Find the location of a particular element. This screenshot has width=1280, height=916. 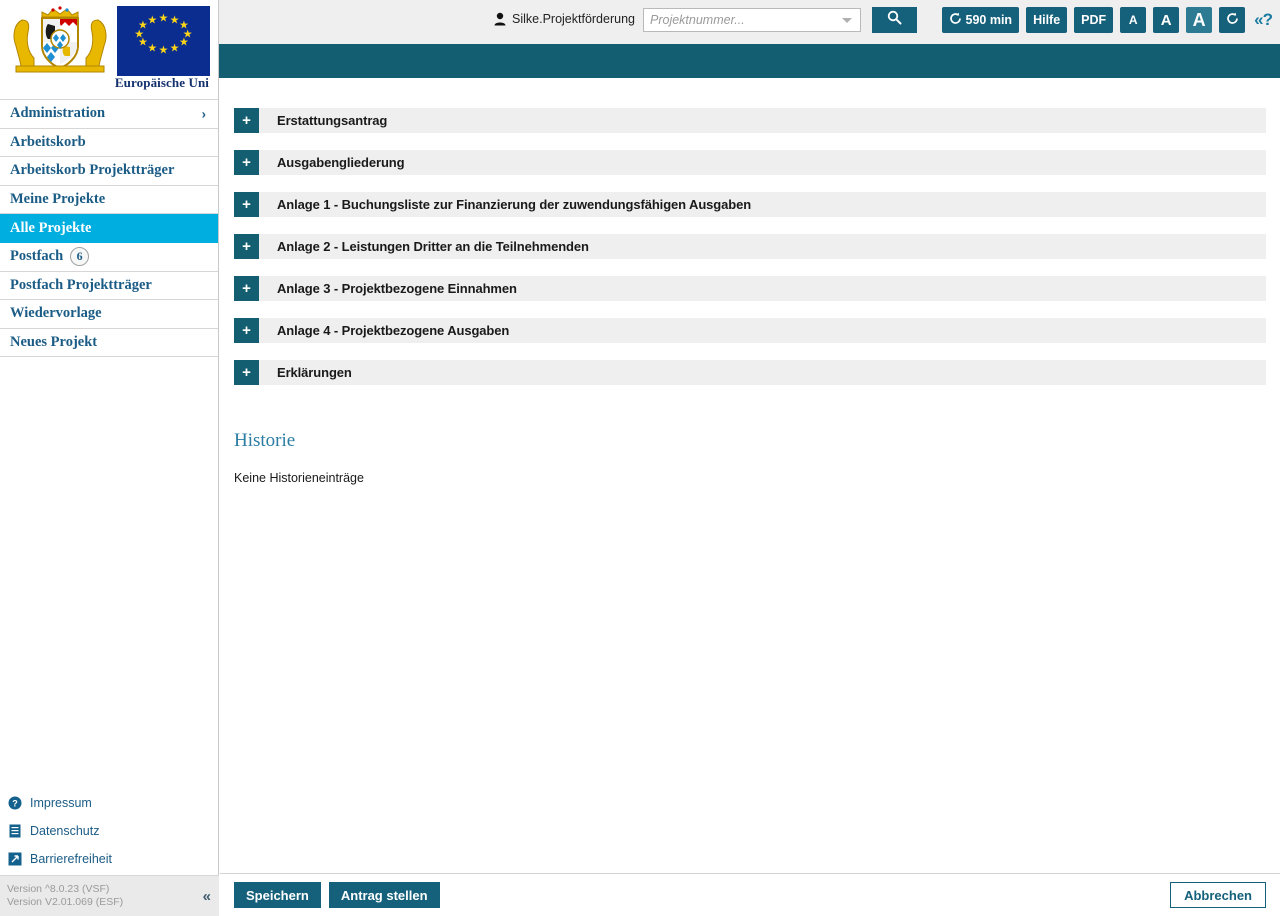

chevron-right-icon: › is located at coordinates (203, 114).